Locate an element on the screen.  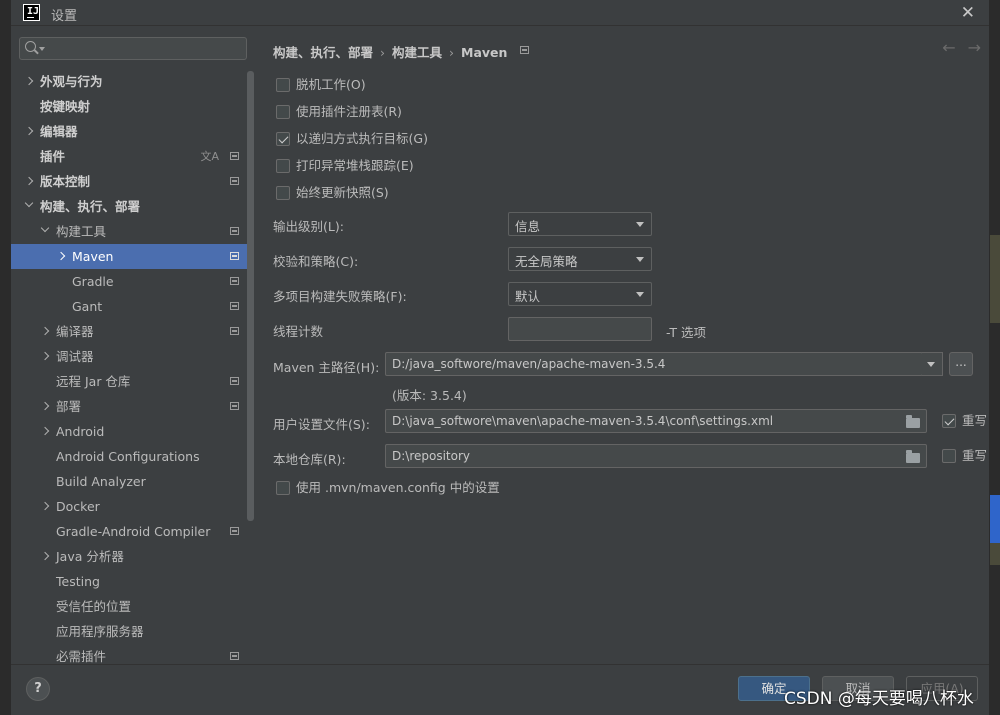
local-repo-override-checkbox is located at coordinates (949, 456).